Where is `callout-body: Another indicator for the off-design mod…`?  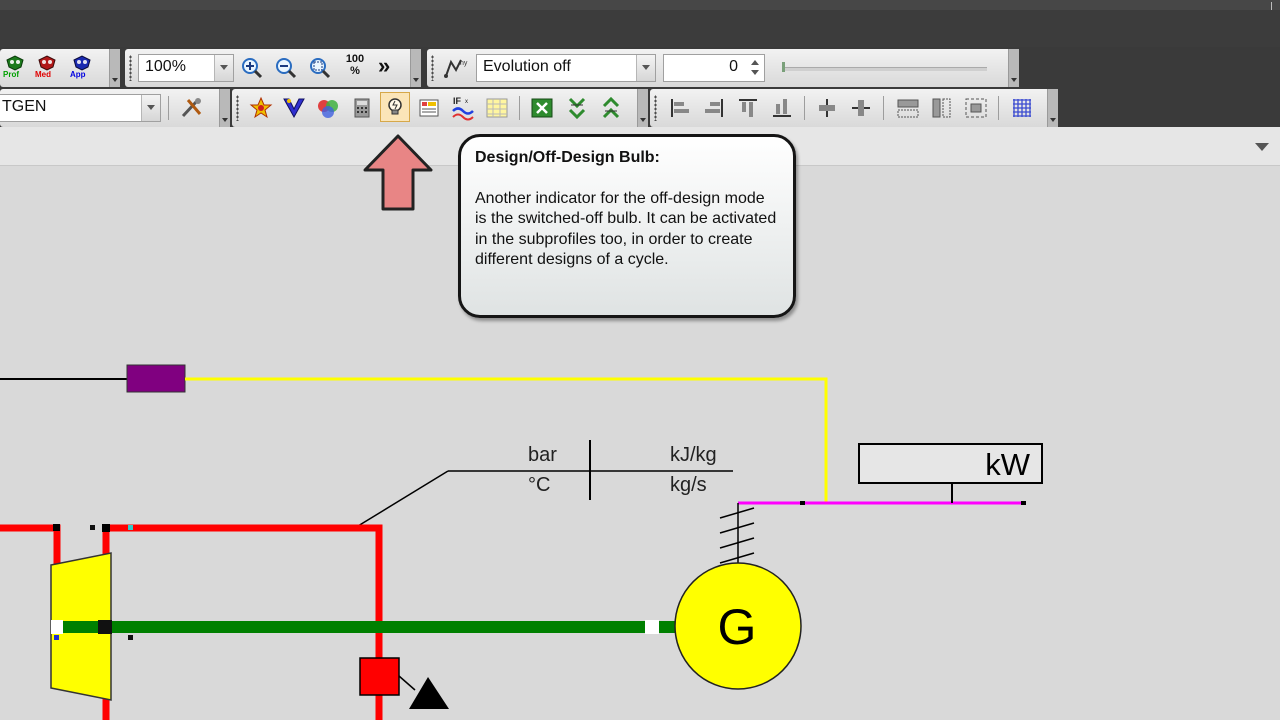
callout-body: Another indicator for the off-design mod… is located at coordinates (626, 229).